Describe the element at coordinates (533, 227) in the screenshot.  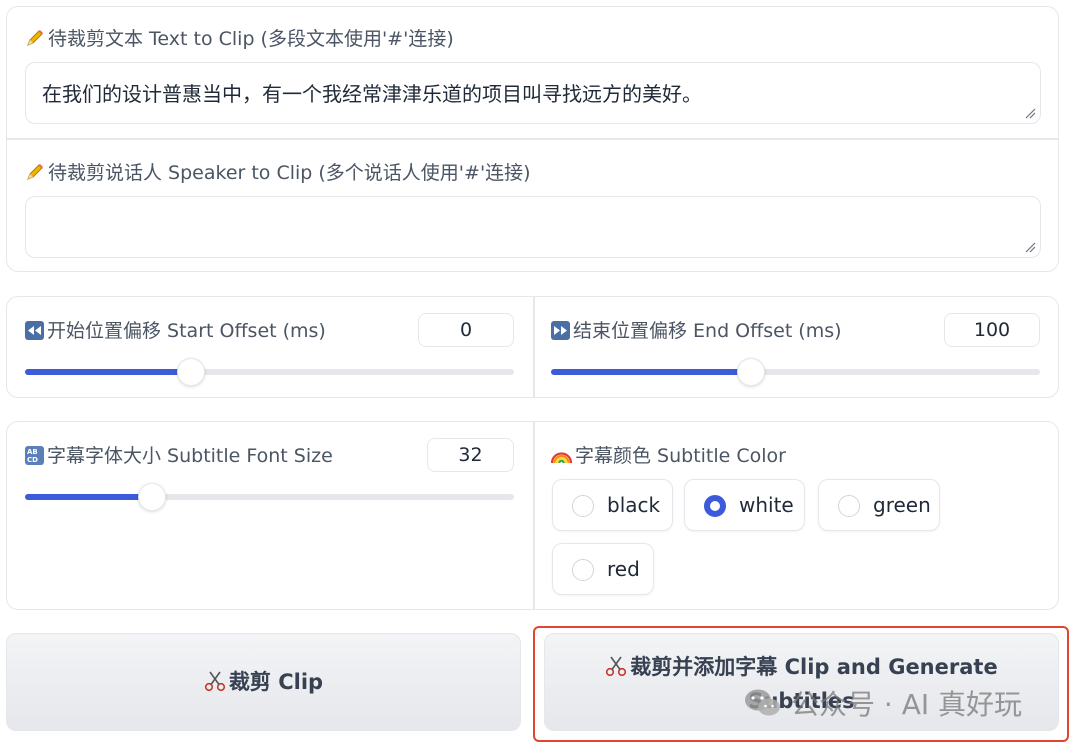
I see `speaker-to-clip-input` at that location.